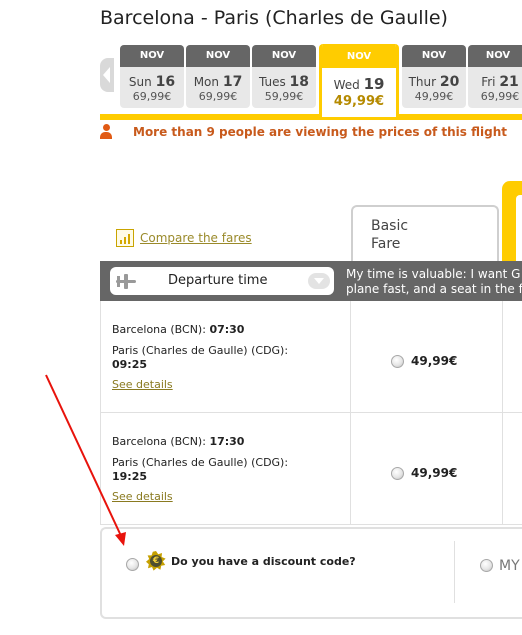 Image resolution: width=522 pixels, height=635 pixels. What do you see at coordinates (125, 238) in the screenshot?
I see `bar-chart-icon` at bounding box center [125, 238].